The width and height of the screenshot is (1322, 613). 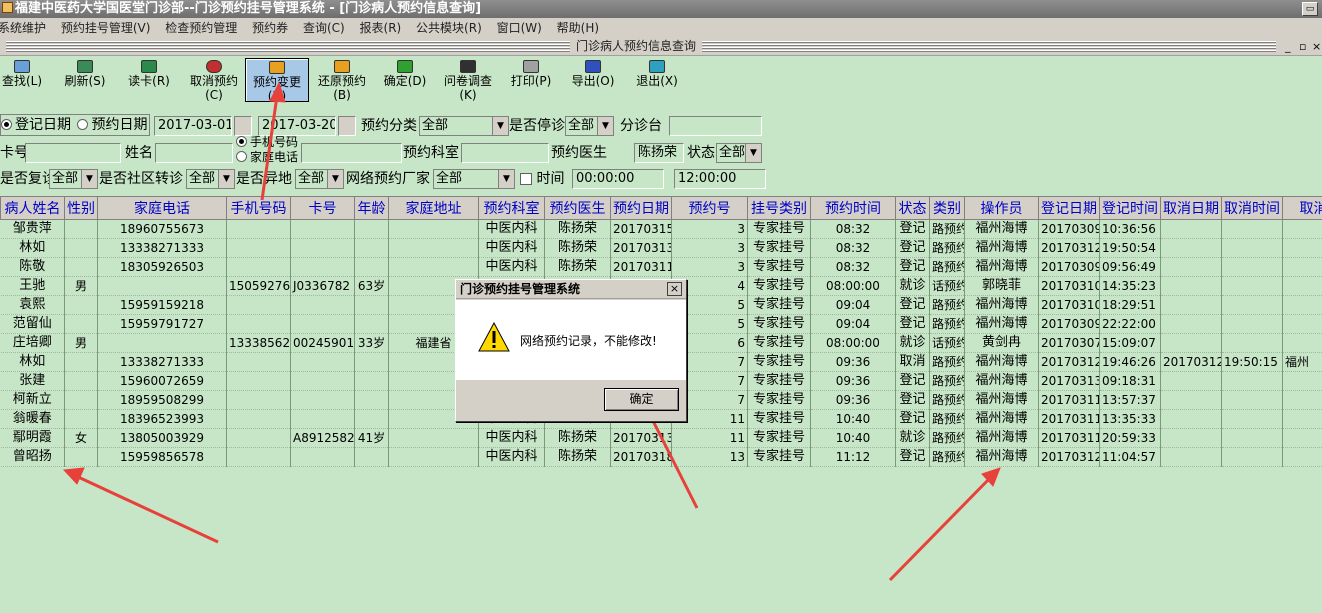 I want to click on dialog-close-button: ×, so click(x=674, y=289).